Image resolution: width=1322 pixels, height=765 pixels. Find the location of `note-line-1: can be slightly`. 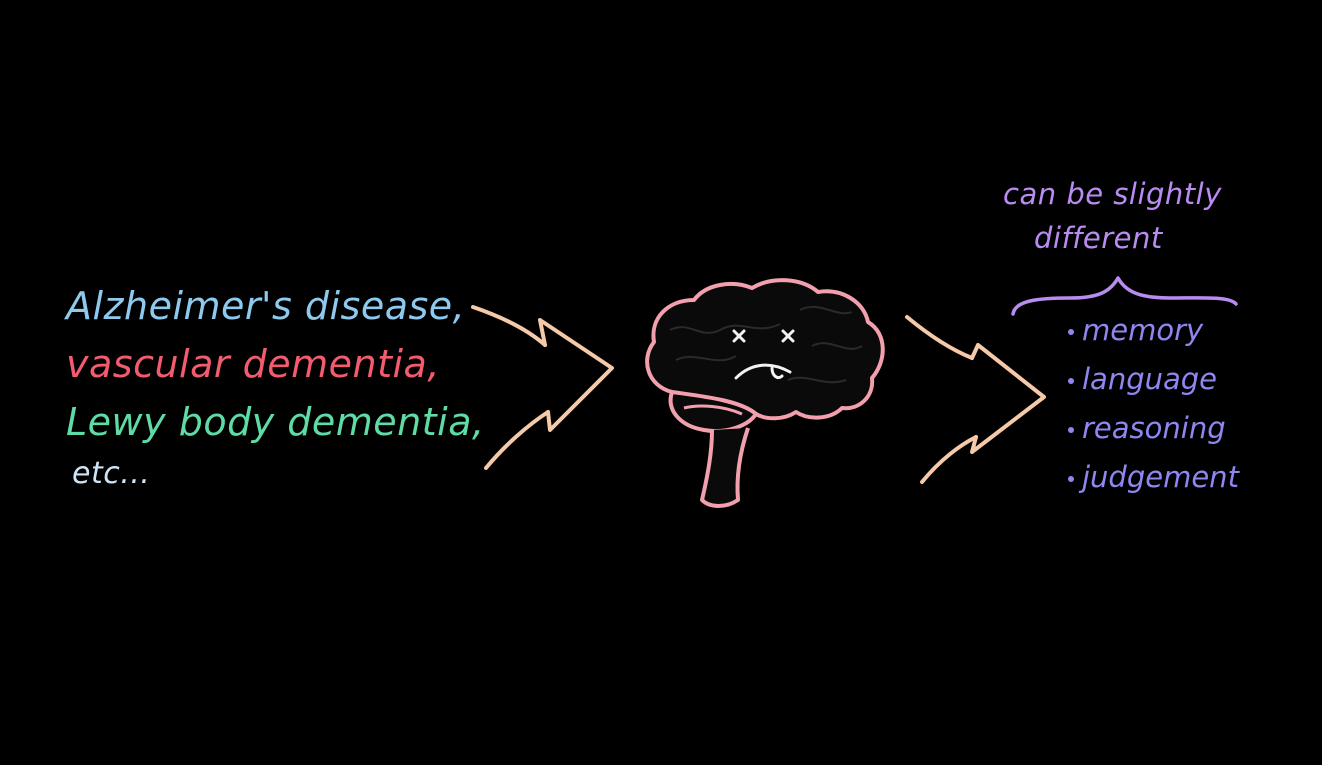

note-line-1: can be slightly is located at coordinates (1112, 194).